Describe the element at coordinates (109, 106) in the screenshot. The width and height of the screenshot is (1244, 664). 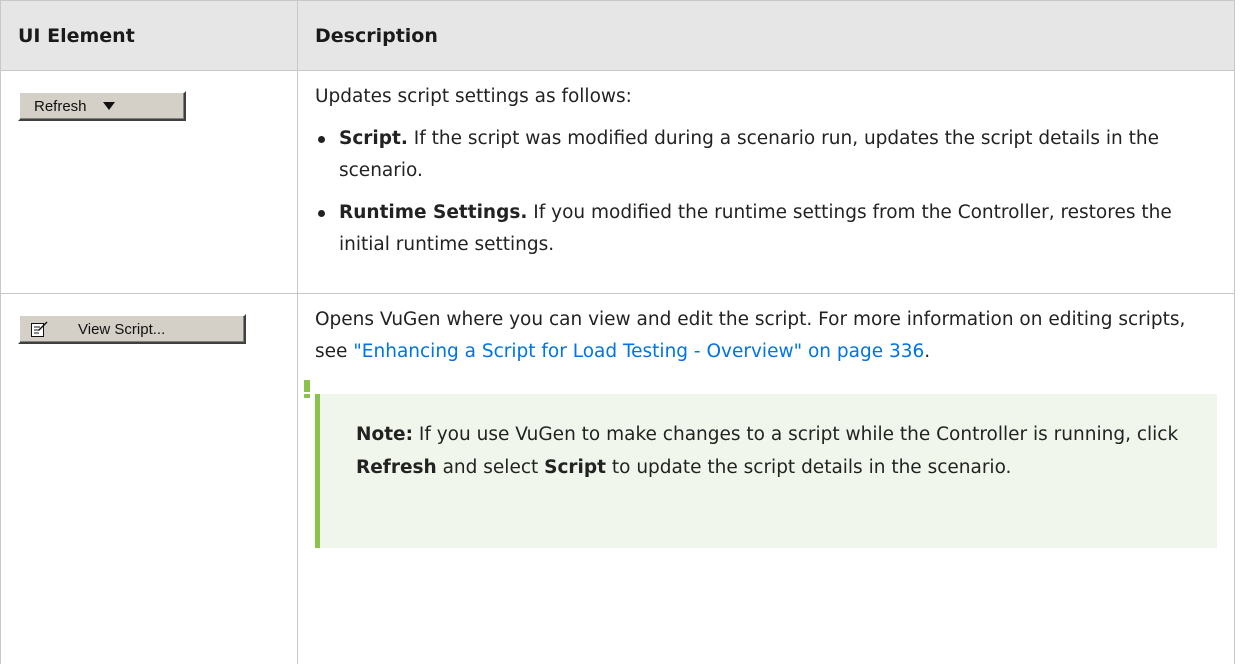
I see `dropdown-arrow-icon` at that location.